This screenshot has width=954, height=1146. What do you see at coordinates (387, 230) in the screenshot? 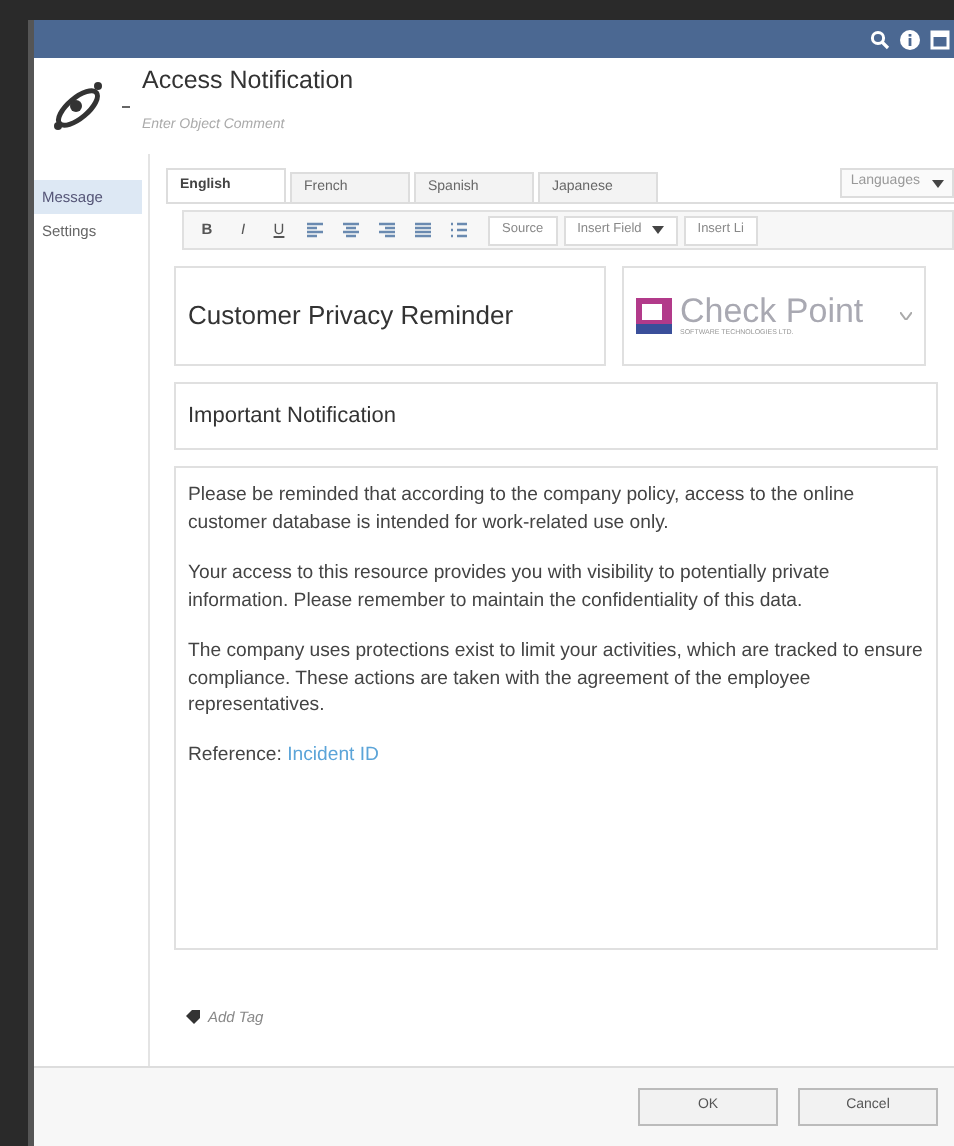
I see `align-right-icon` at bounding box center [387, 230].